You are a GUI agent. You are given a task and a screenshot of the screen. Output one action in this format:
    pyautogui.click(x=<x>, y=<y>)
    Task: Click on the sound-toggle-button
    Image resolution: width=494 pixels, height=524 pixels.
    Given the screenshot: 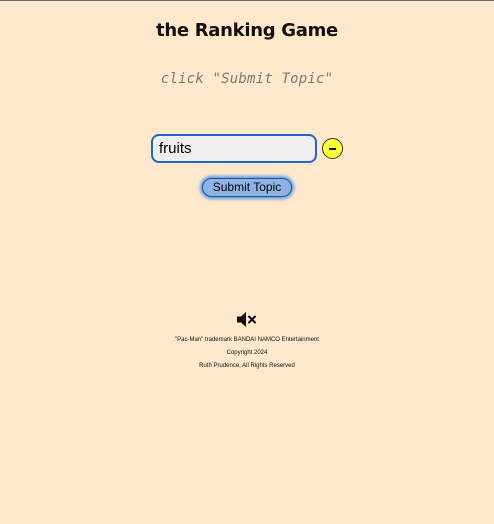 What is the action you would take?
    pyautogui.click(x=247, y=319)
    